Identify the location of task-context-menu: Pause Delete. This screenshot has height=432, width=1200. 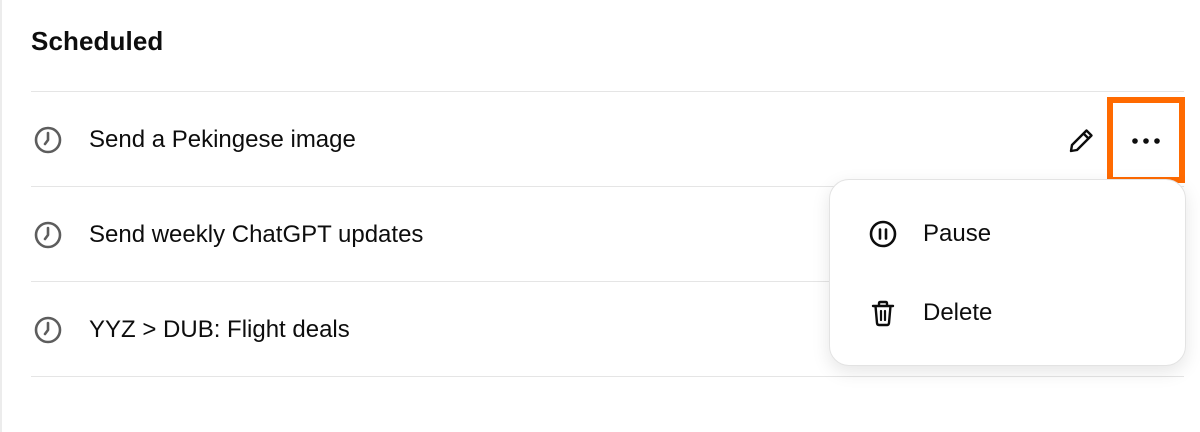
(1007, 272).